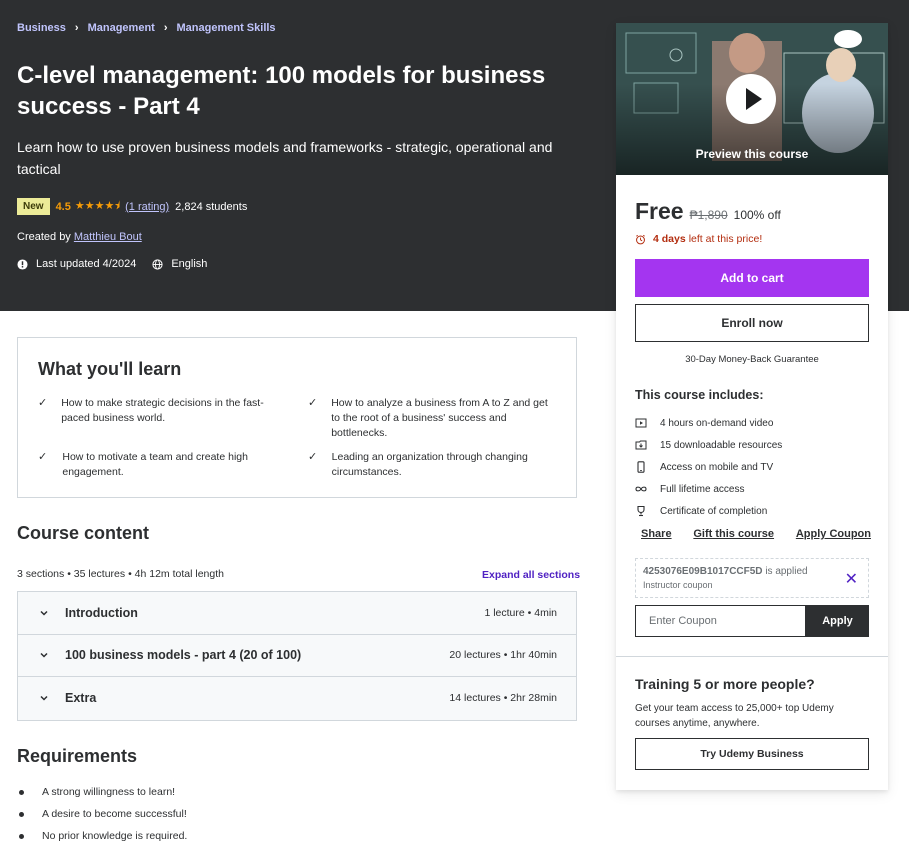 The width and height of the screenshot is (909, 861). I want to click on include-item: Access on mobile and TV, so click(708, 467).